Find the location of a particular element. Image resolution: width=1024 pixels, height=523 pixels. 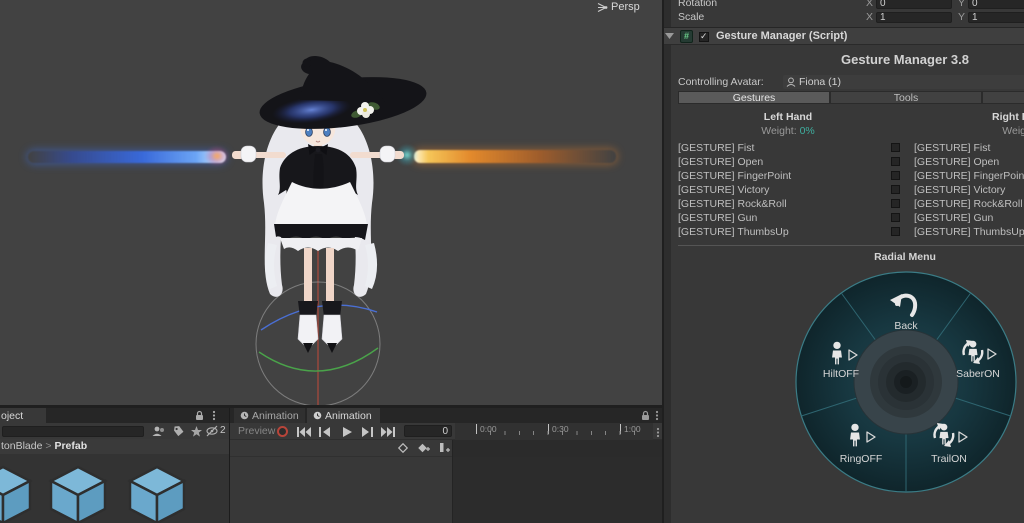

radial-menu-wheel: Back HiltOFF SaberON RingOFF TrailON is located at coordinates (906, 382).